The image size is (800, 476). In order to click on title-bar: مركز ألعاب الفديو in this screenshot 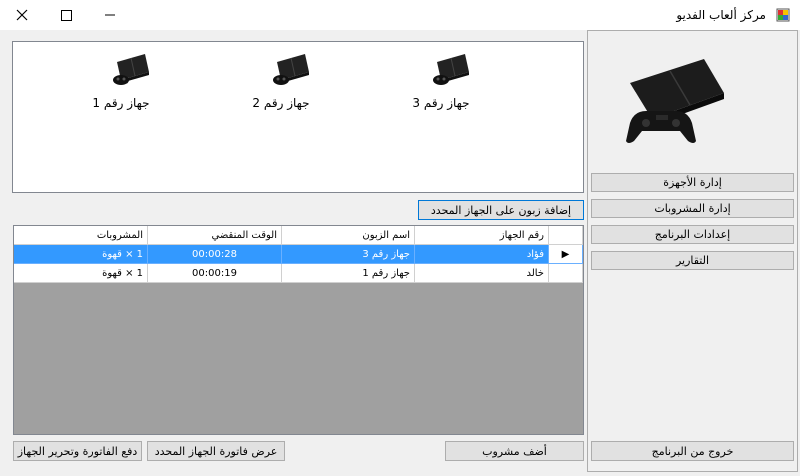, I will do `click(400, 15)`.